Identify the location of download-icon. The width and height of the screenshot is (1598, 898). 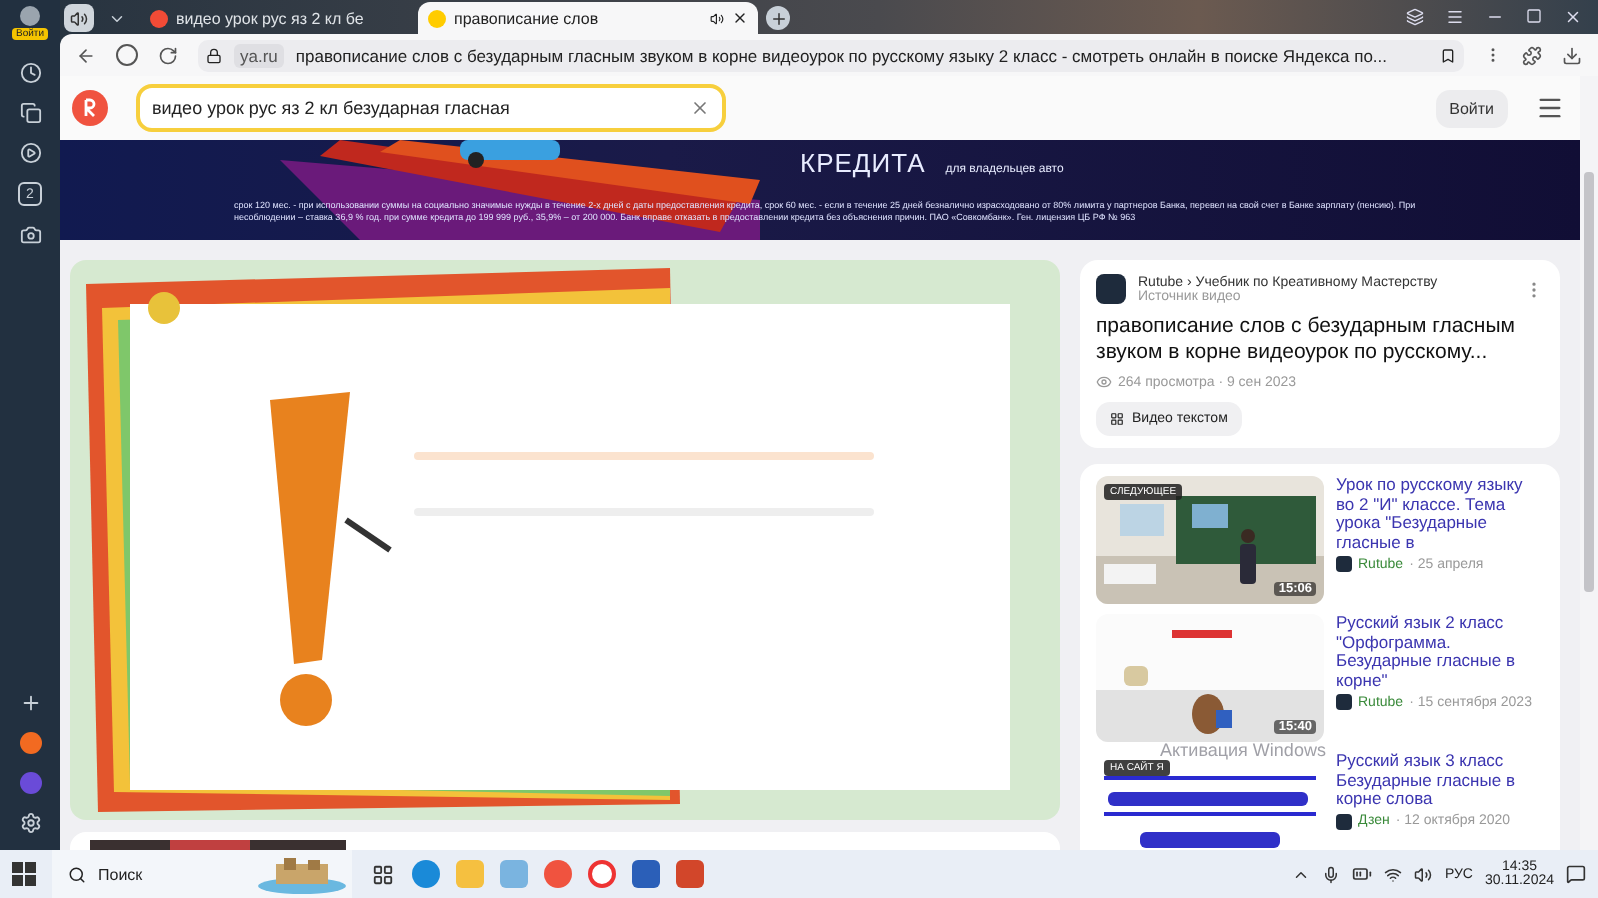
(1572, 55).